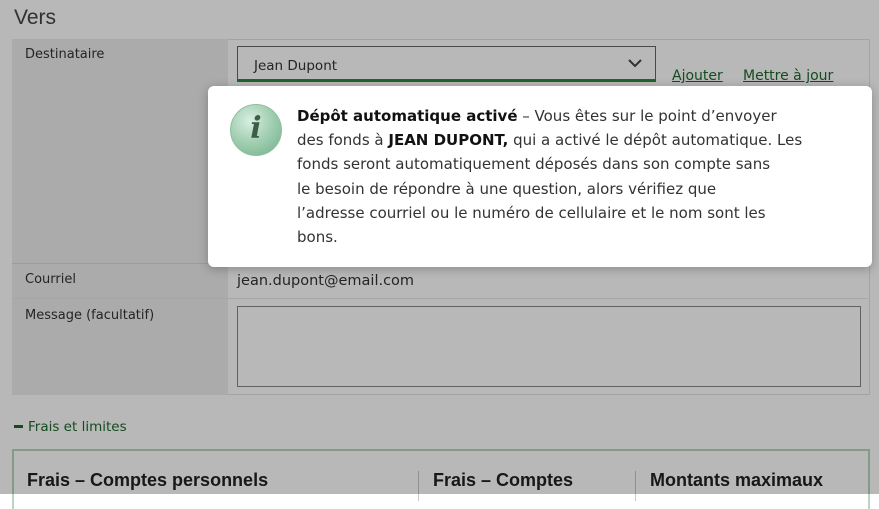  I want to click on tooltip-text: – Vous êtes sur le point d’envoyer, so click(647, 116).